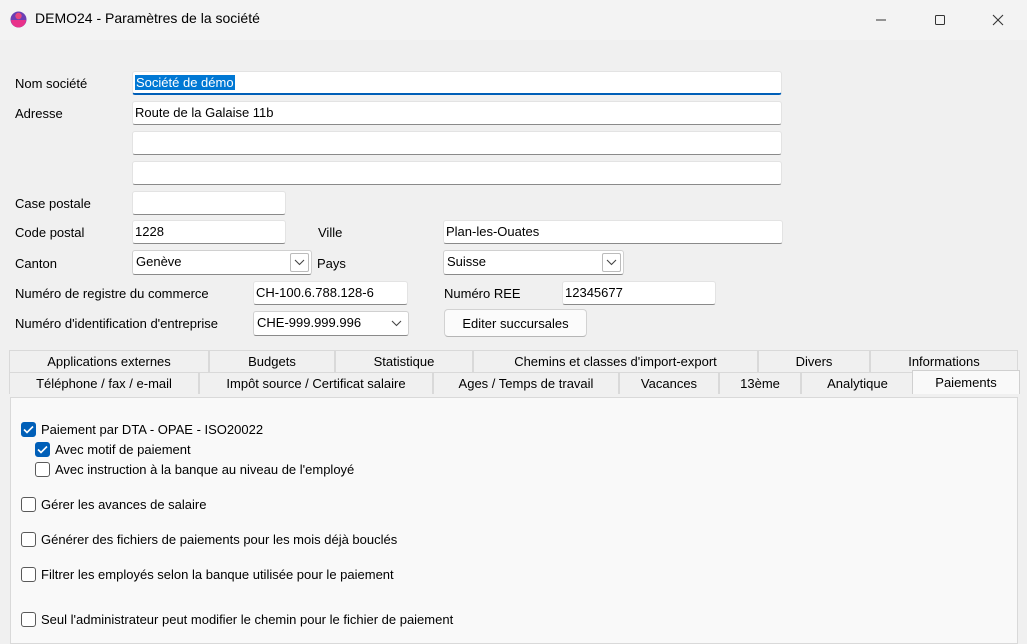  Describe the element at coordinates (482, 293) in the screenshot. I see `numero-ree-label: Numéro REE` at that location.